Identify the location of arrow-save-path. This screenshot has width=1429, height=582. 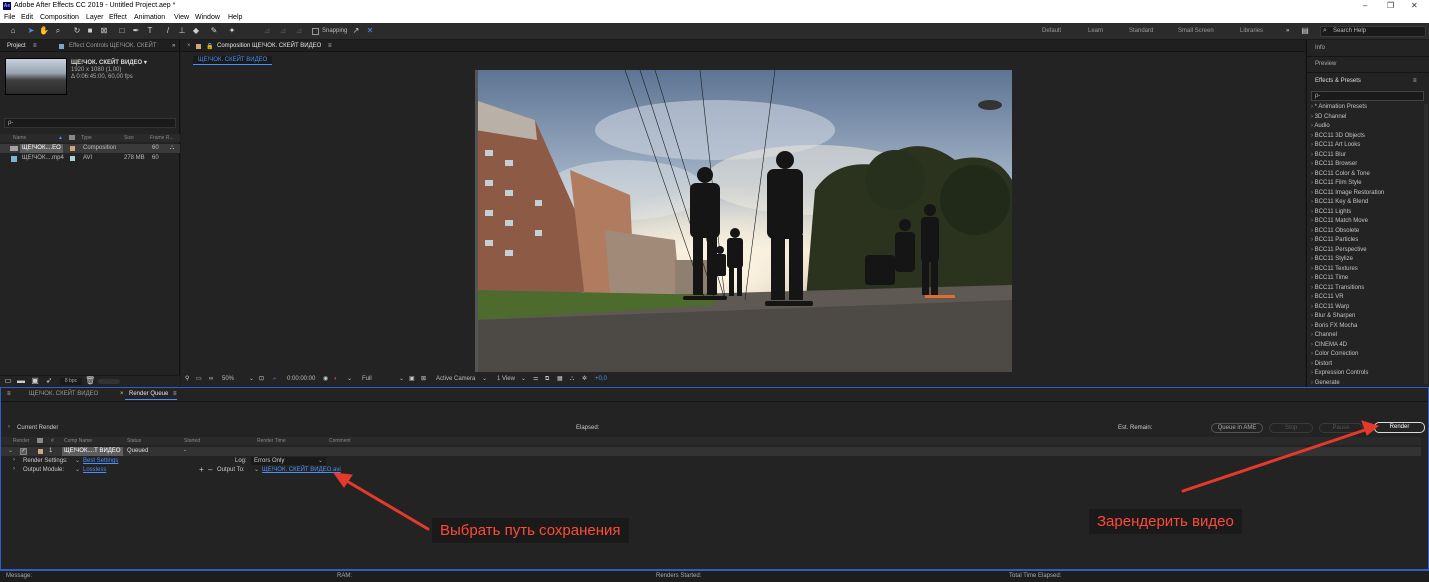
(386, 504).